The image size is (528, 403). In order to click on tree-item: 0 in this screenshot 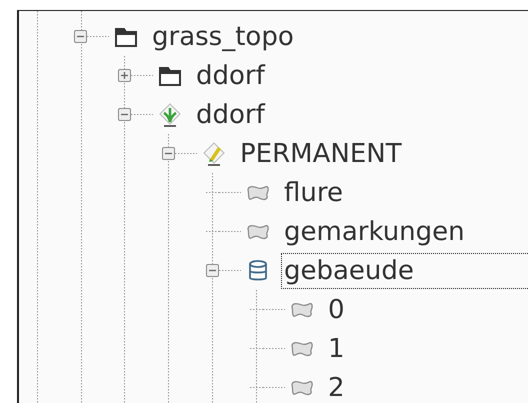, I will do `click(336, 310)`.